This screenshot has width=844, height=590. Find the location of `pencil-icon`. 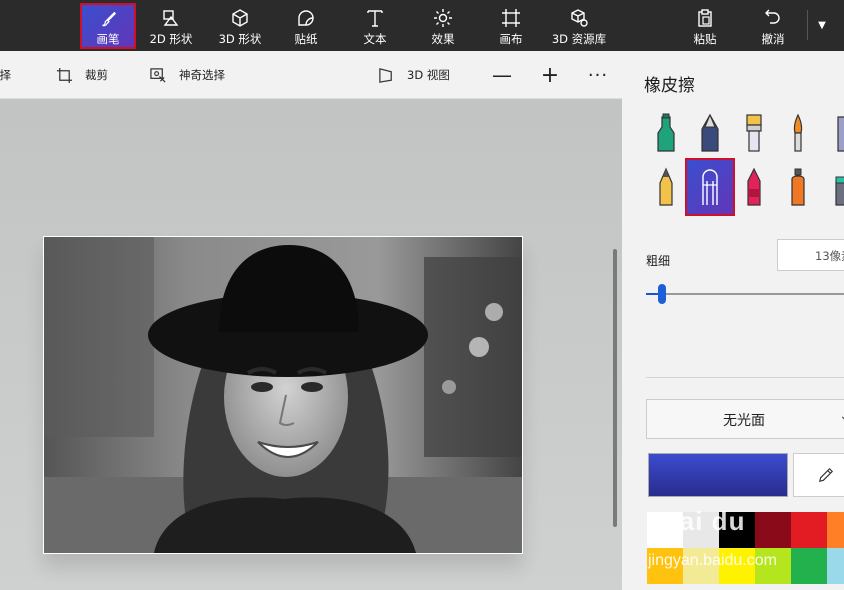

pencil-icon is located at coordinates (666, 186).